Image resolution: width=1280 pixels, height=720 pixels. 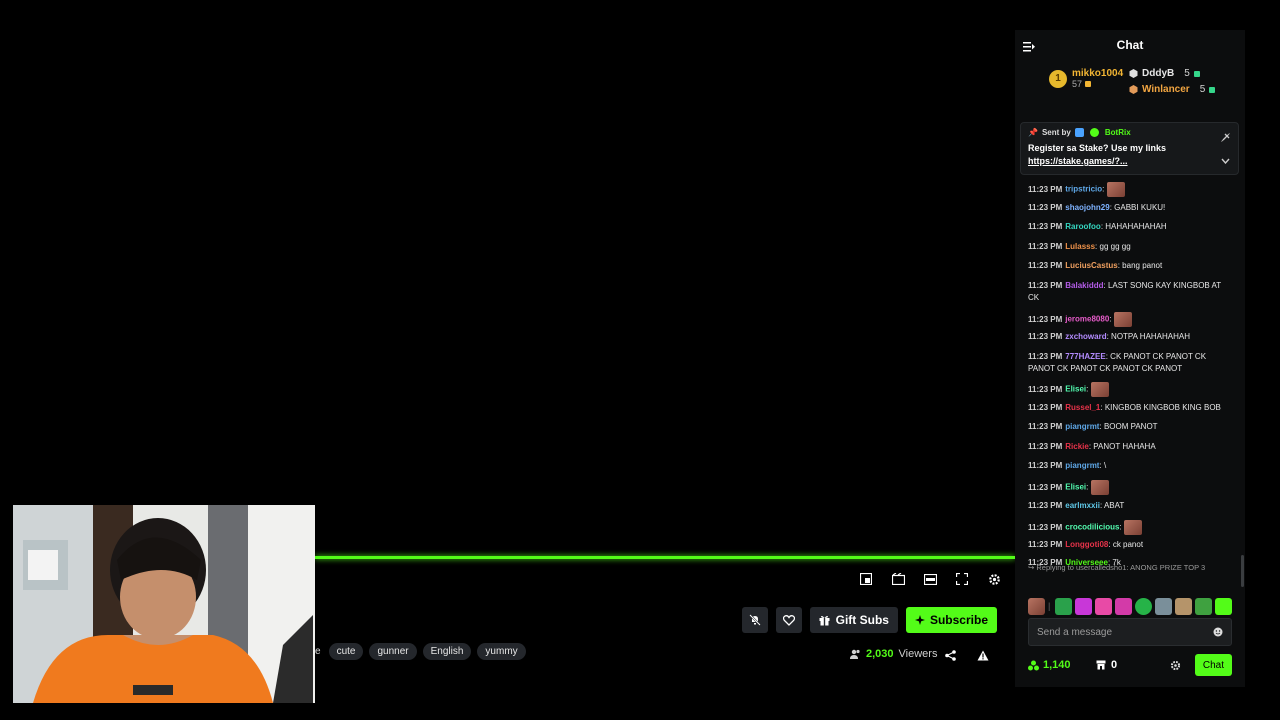 What do you see at coordinates (1080, 246) in the screenshot?
I see `message-username: Lulasss` at bounding box center [1080, 246].